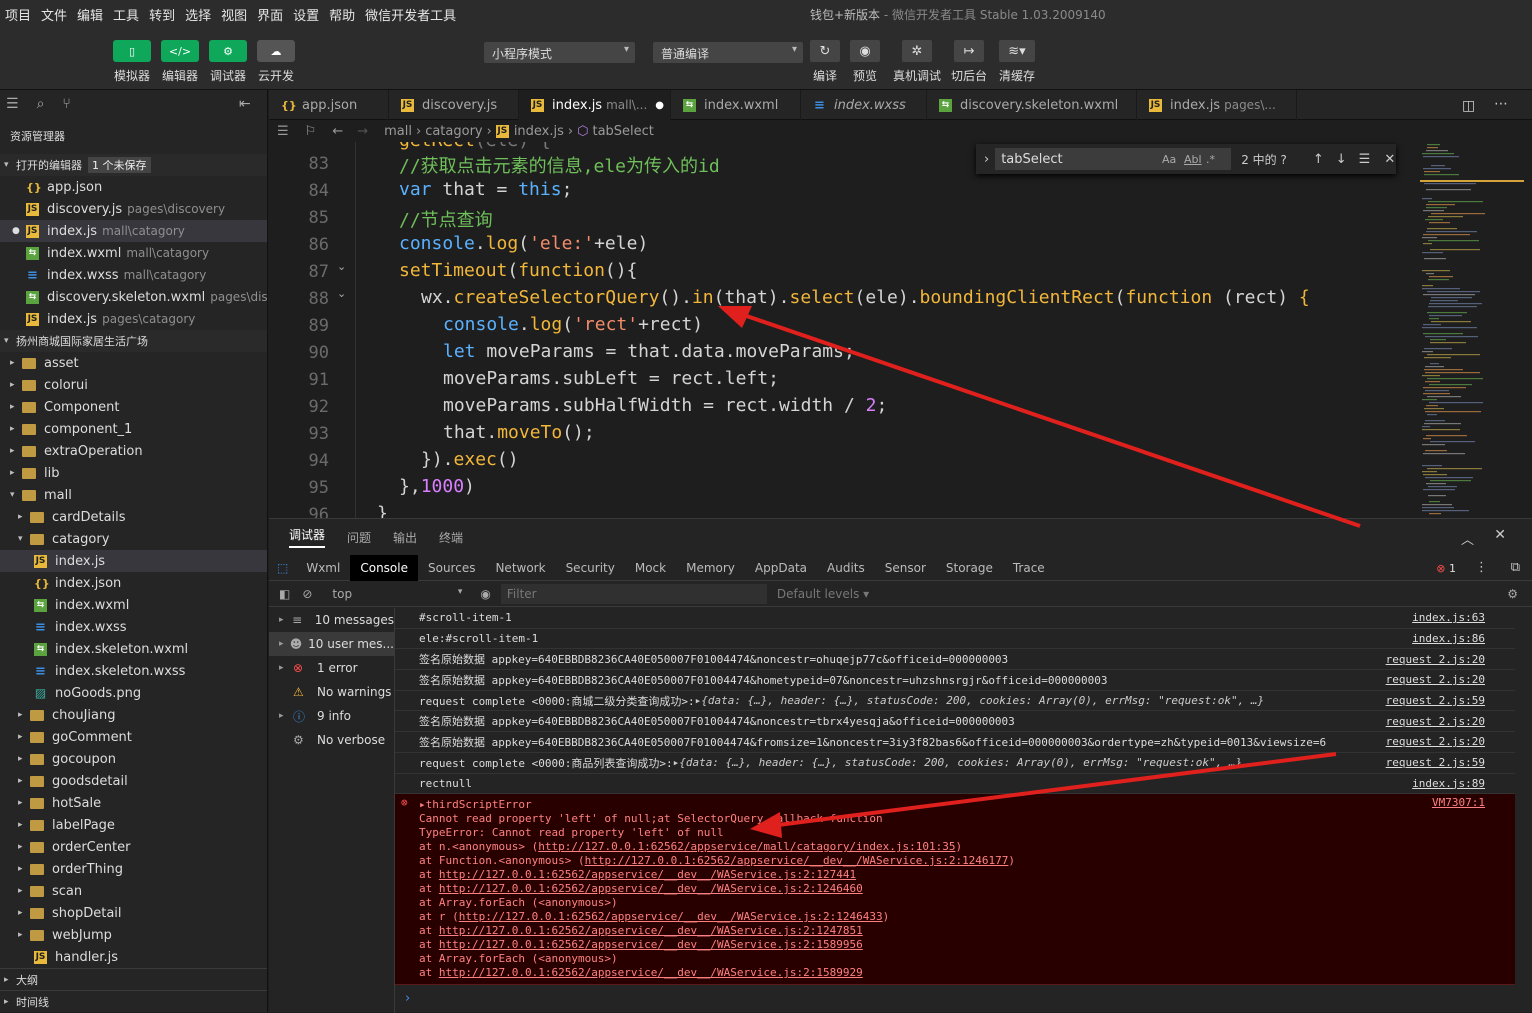 This screenshot has height=1013, width=1532. I want to click on filter-input: Filter, so click(633, 593).